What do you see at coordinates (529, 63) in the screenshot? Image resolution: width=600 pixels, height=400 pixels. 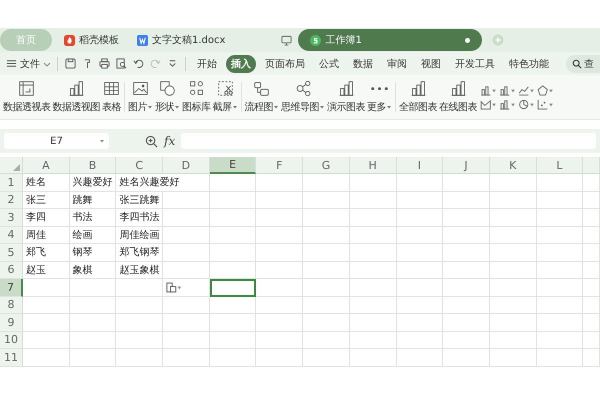 I see `menu-tab: 特色功能` at bounding box center [529, 63].